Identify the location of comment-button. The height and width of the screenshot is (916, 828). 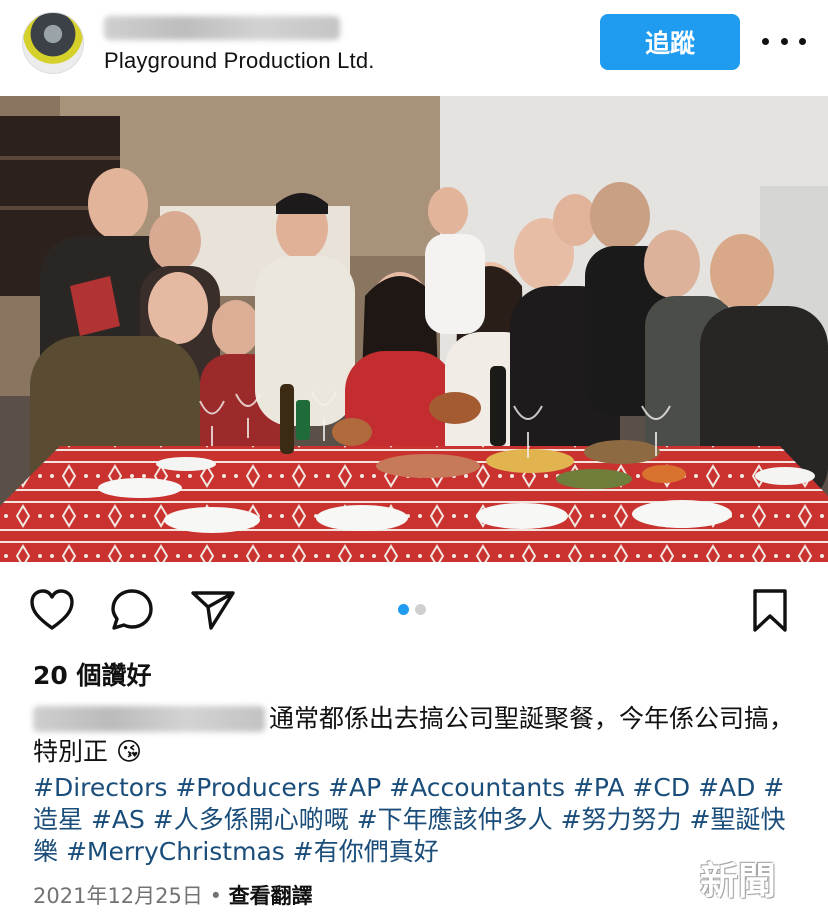
(132, 610).